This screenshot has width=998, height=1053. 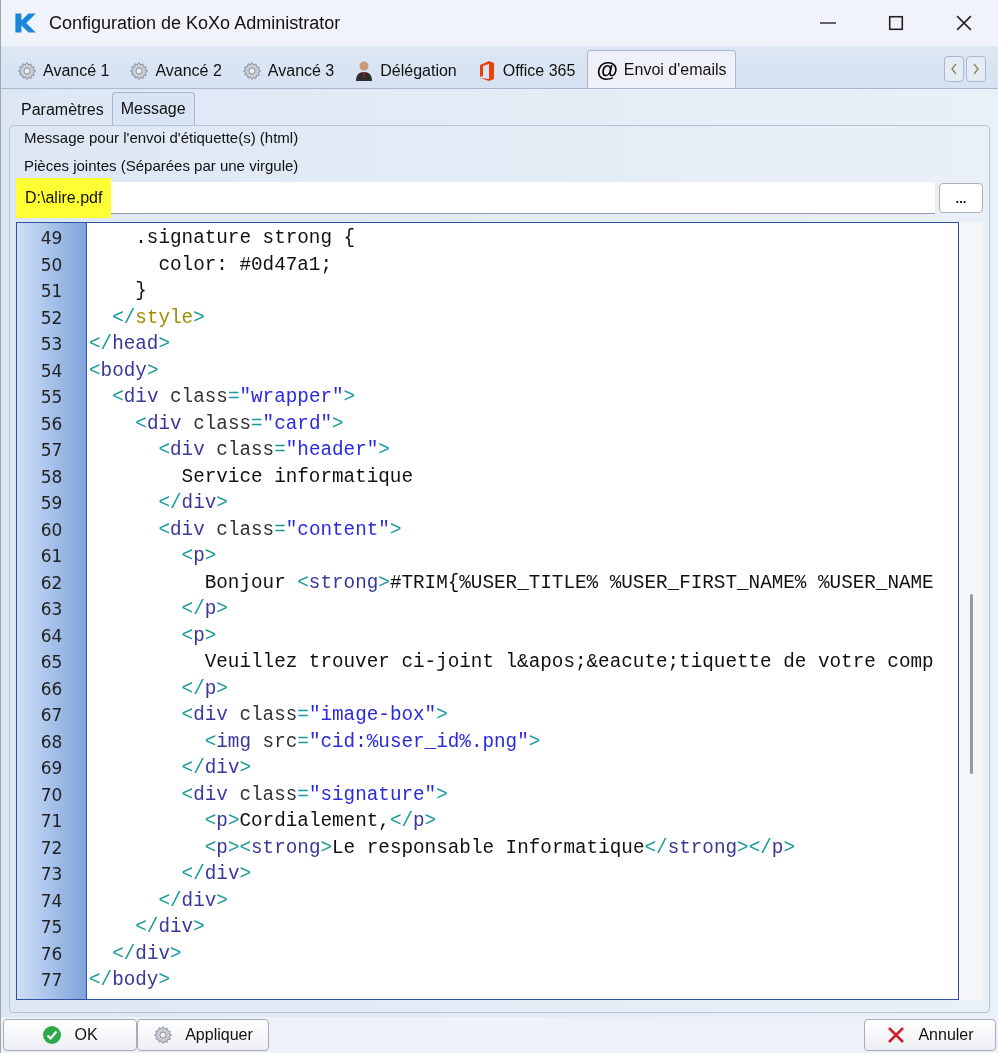 I want to click on tab: Délégation, so click(x=405, y=71).